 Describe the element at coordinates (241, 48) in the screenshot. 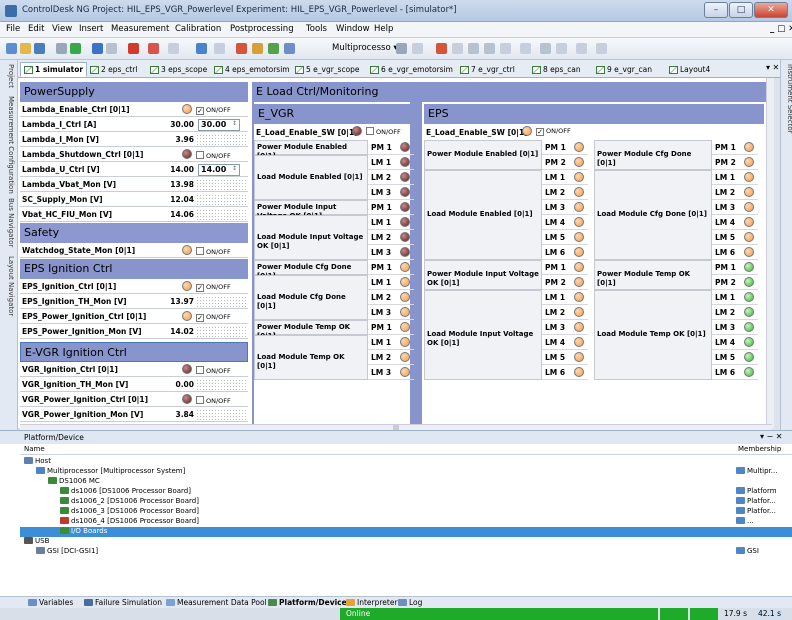

I see `measure-icon` at that location.